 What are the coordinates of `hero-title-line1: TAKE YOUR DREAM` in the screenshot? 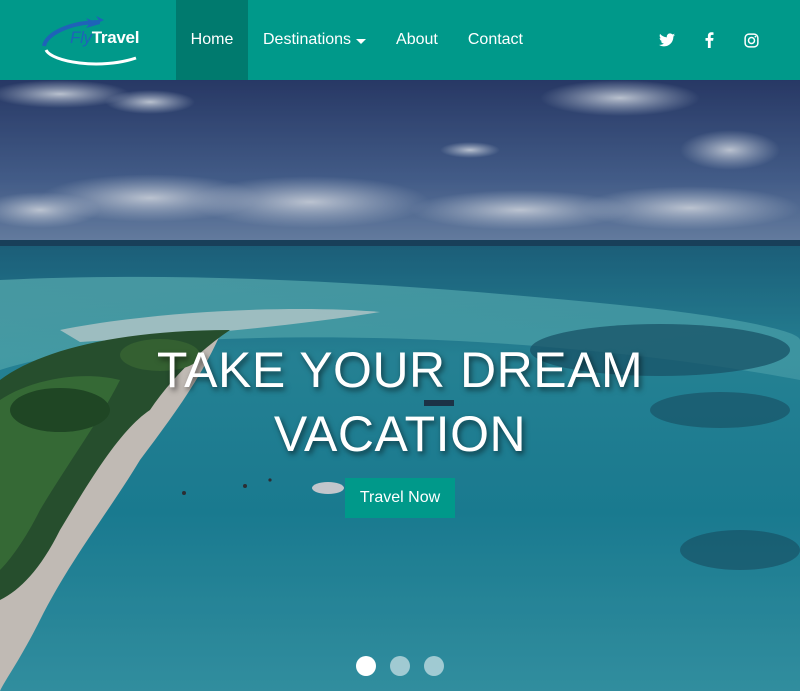 It's located at (400, 370).